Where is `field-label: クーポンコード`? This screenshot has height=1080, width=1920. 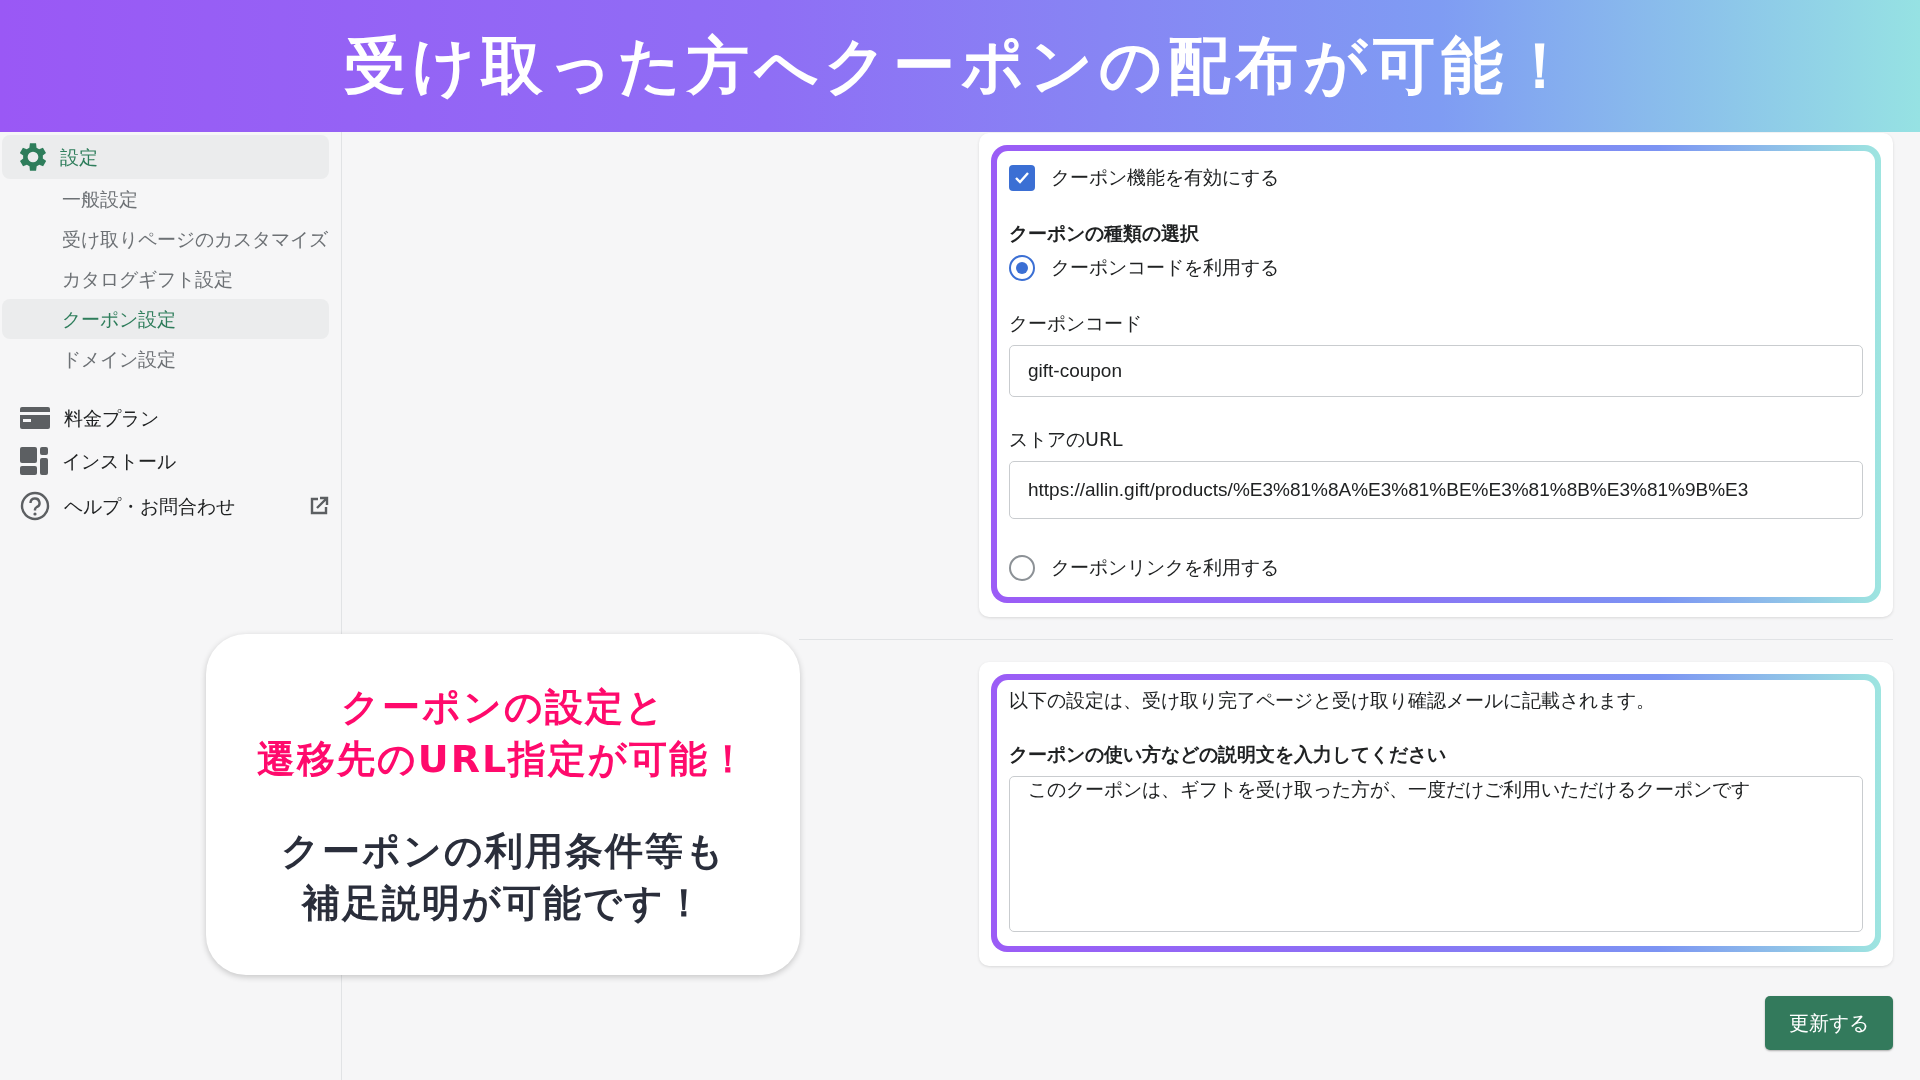
field-label: クーポンコード is located at coordinates (1076, 323).